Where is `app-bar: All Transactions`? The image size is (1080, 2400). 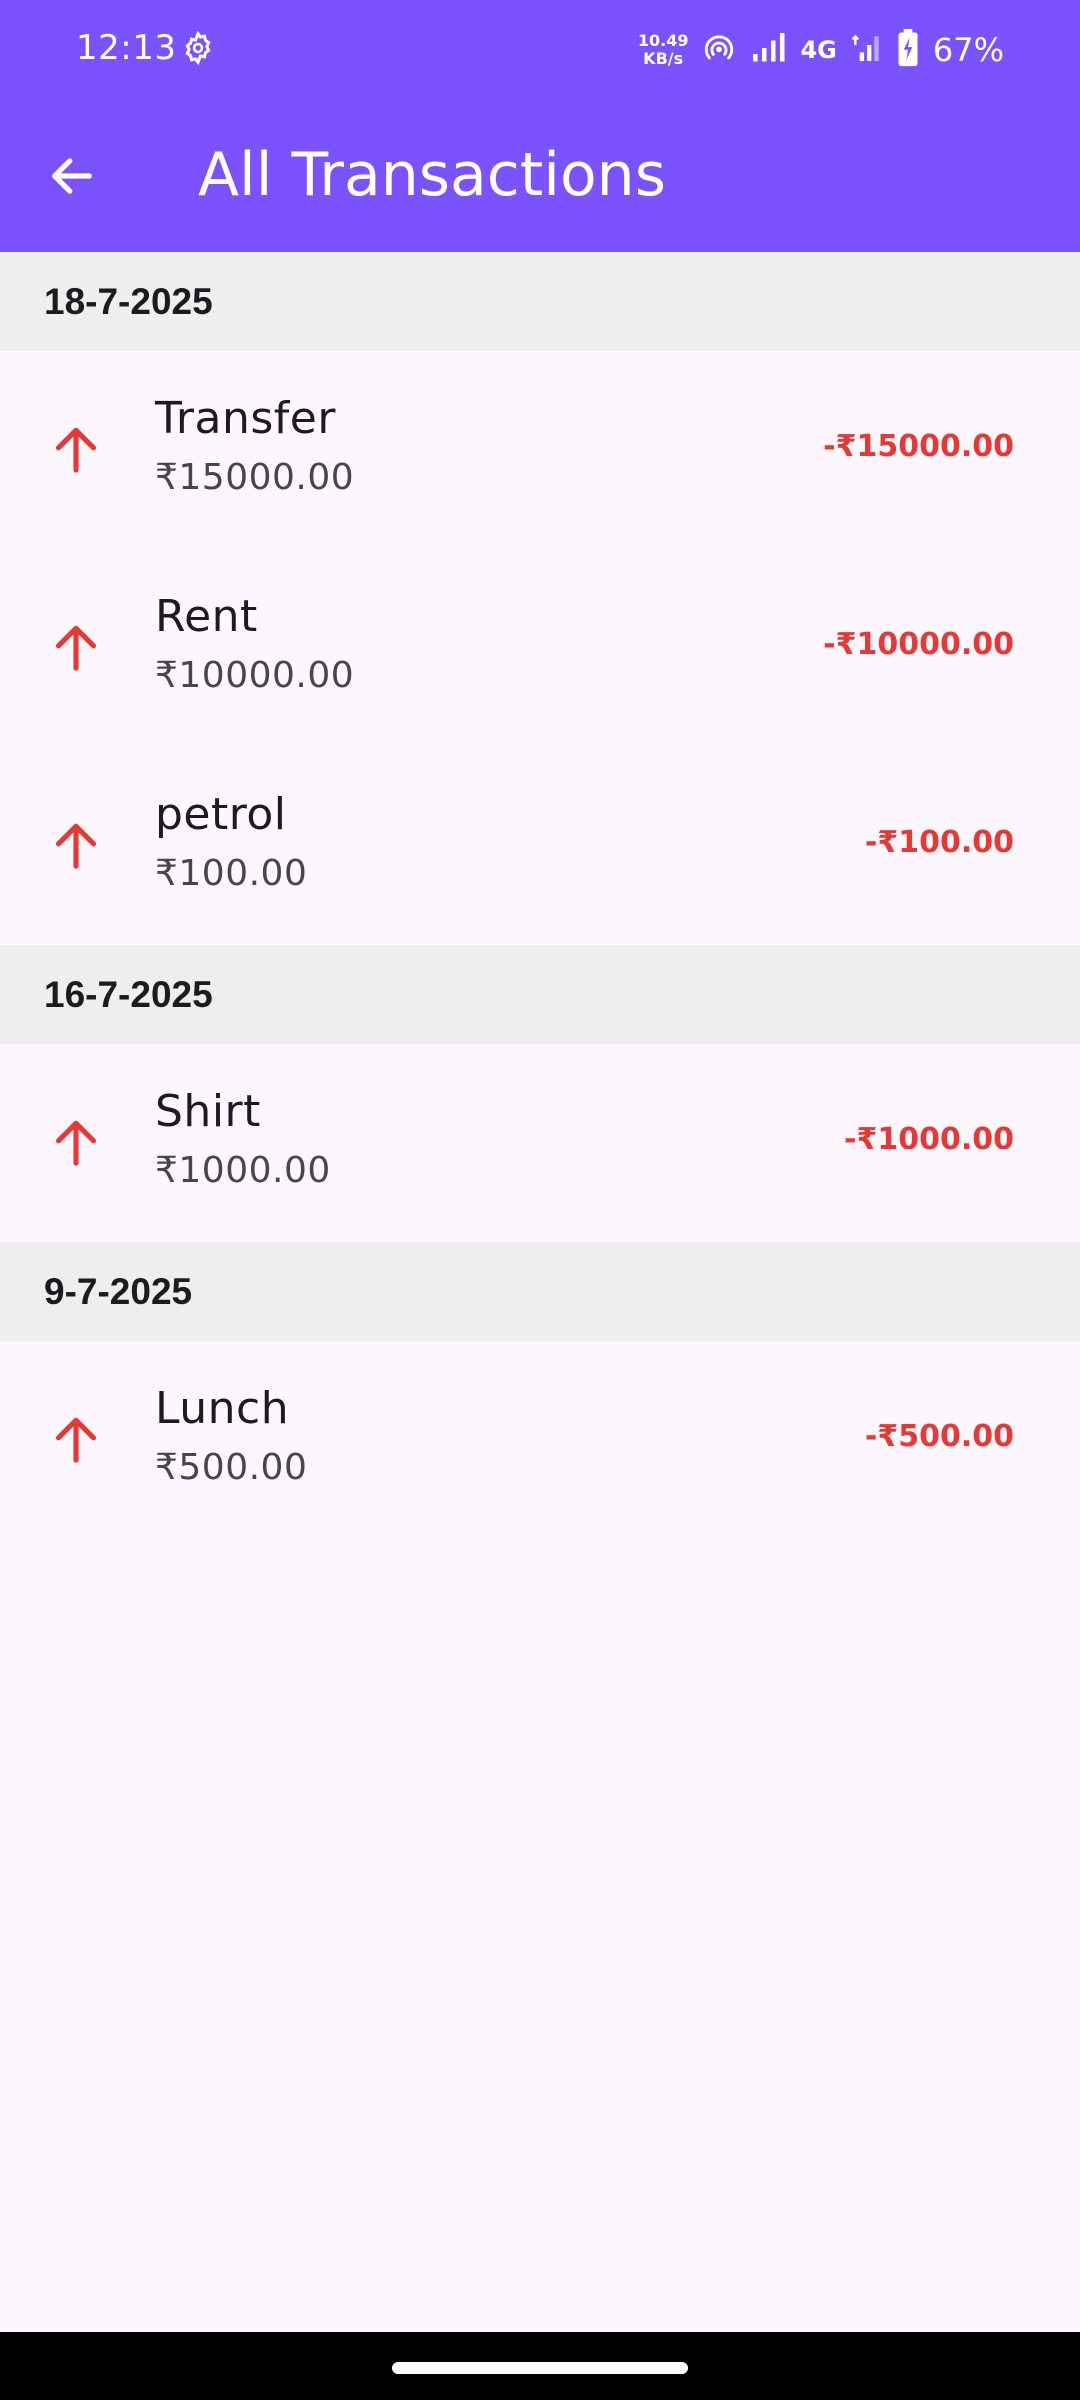 app-bar: All Transactions is located at coordinates (540, 176).